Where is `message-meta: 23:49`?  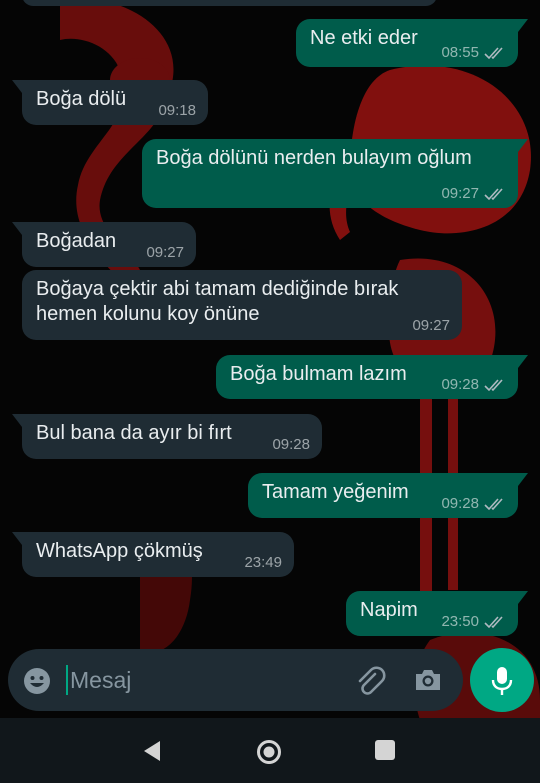 message-meta: 23:49 is located at coordinates (263, 563).